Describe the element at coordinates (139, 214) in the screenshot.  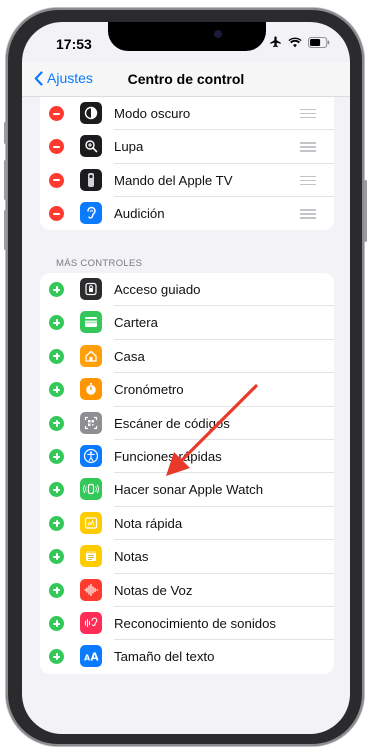
I see `row-label: Audición` at that location.